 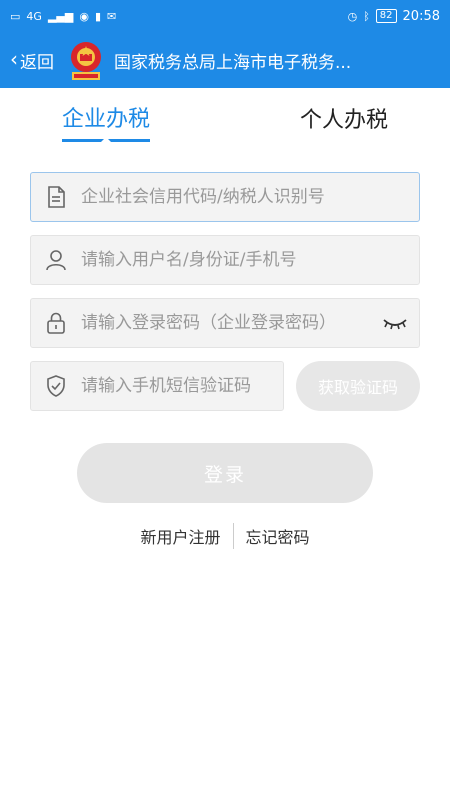 I want to click on tab-enterprise: 企业办税, so click(x=106, y=121).